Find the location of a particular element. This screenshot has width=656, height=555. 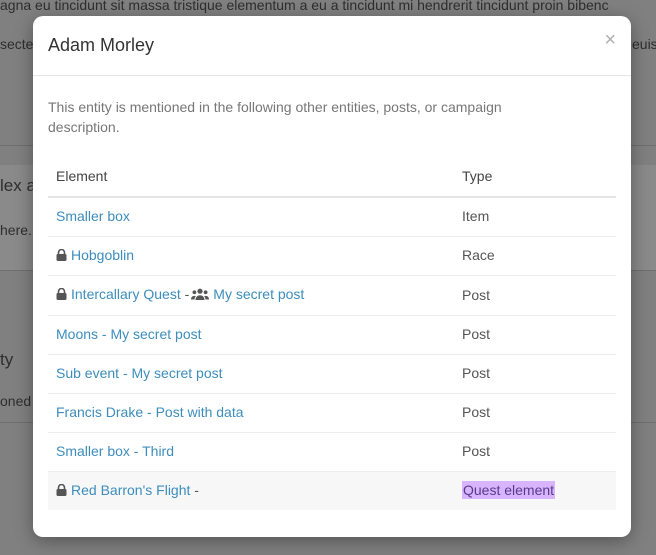

table-row: Moons - My secret post Post is located at coordinates (332, 334).